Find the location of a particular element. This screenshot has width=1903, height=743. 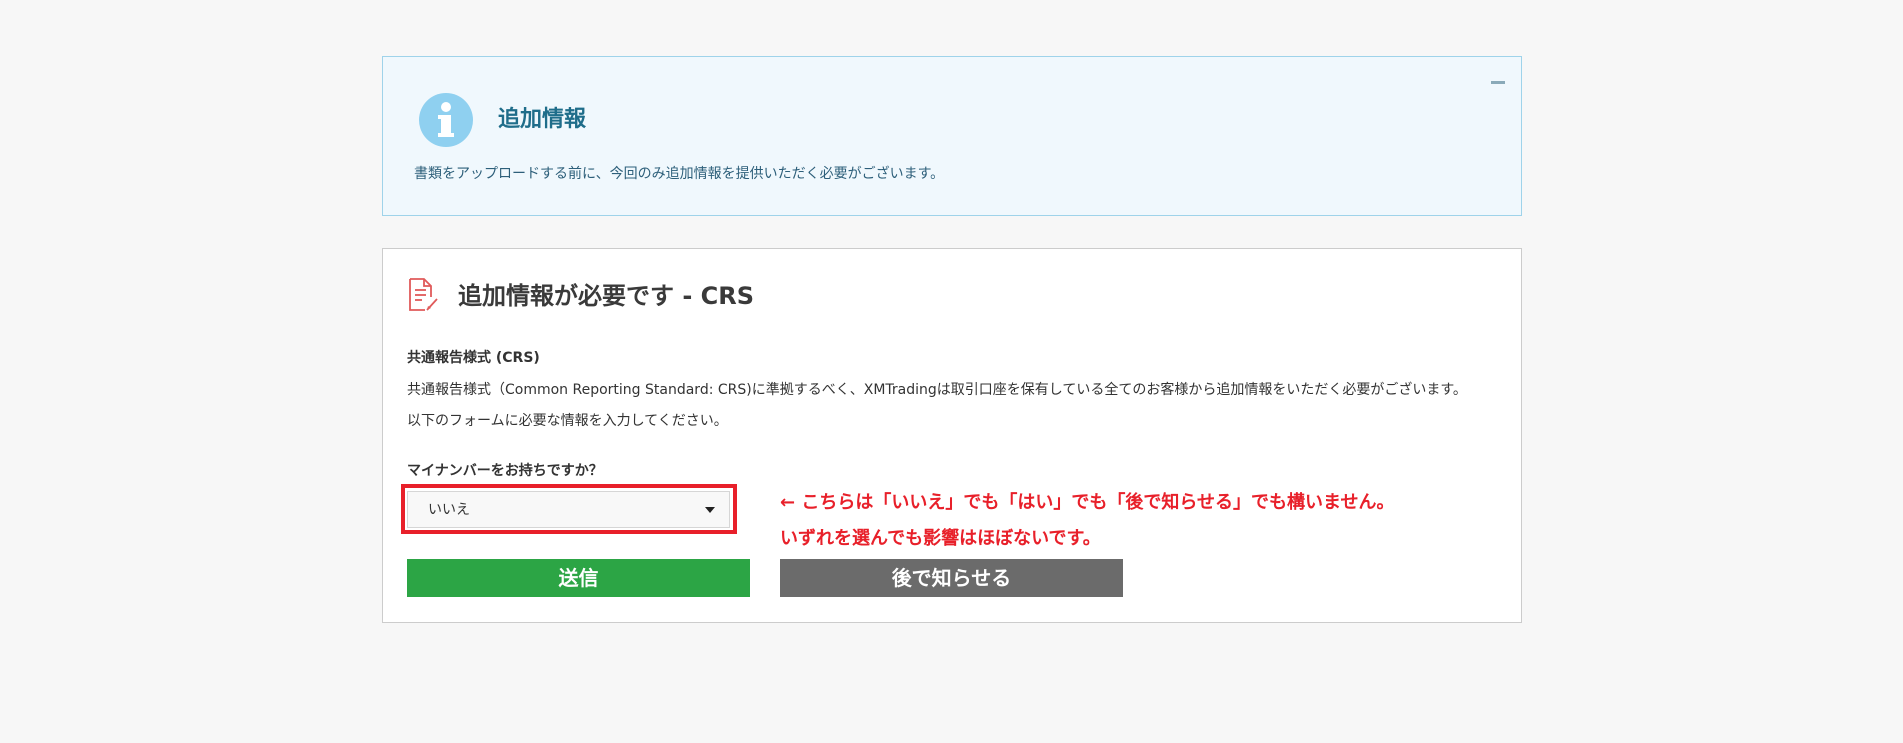

info-title: 追加情報 is located at coordinates (542, 119).